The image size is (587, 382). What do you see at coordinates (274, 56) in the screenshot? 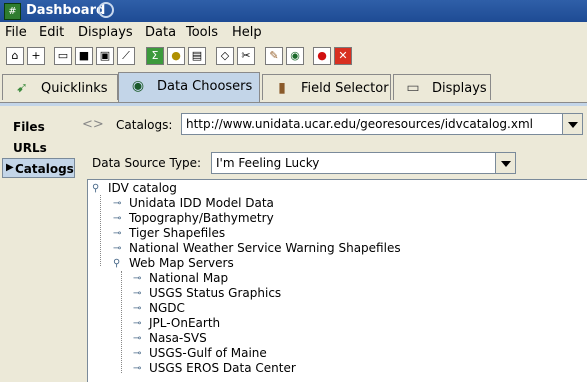
I see `pencil-icon: ✎` at bounding box center [274, 56].